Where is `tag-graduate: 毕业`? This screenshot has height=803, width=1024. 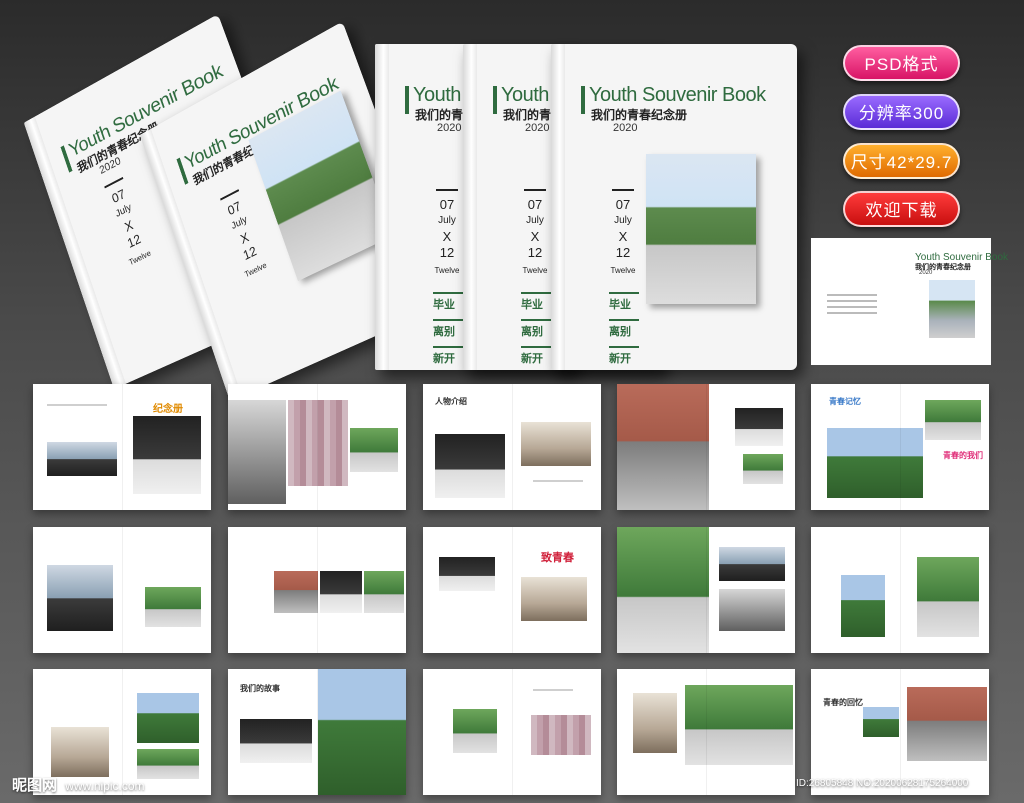
tag-graduate: 毕业 is located at coordinates (624, 303).